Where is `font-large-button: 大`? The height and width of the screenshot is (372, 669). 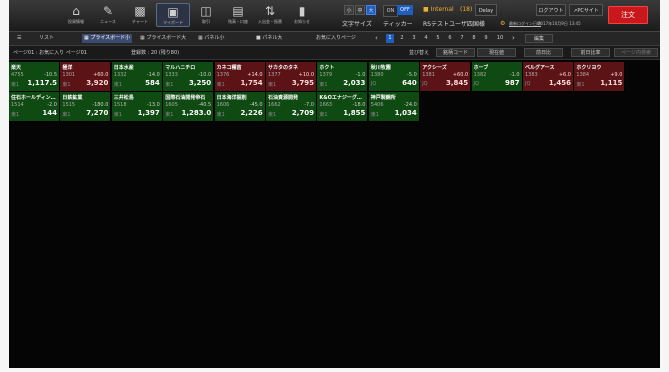 font-large-button: 大 is located at coordinates (371, 10).